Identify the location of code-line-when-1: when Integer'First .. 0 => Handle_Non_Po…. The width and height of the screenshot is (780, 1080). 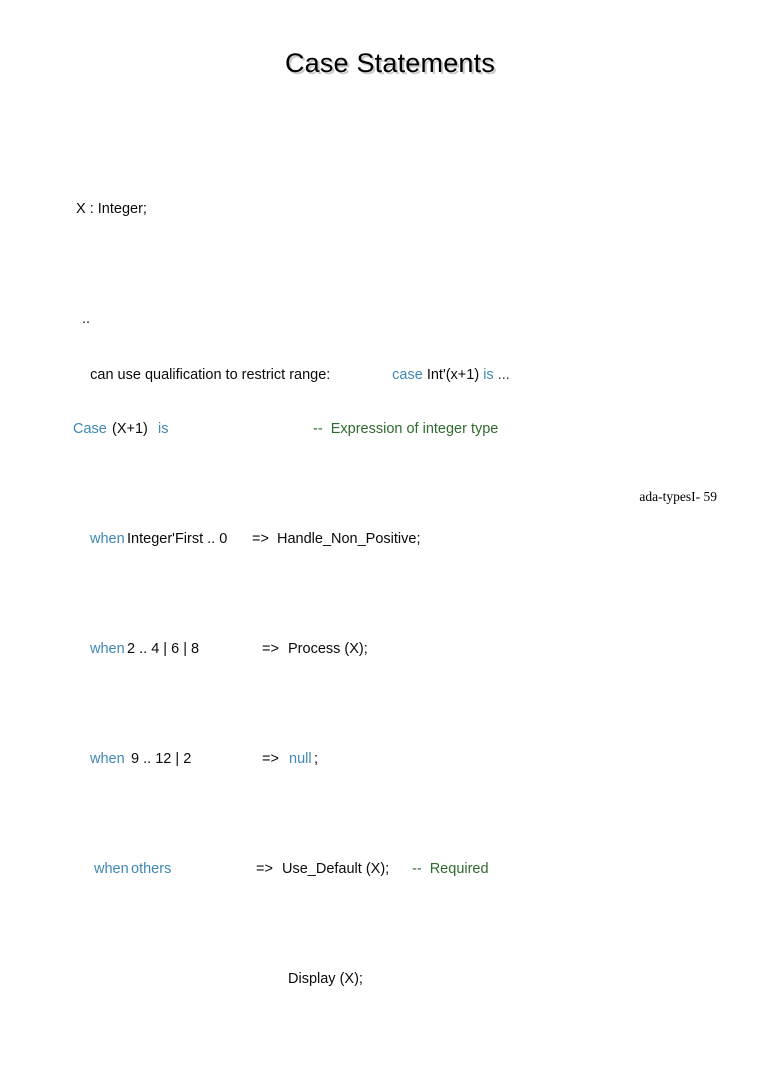
(390, 539).